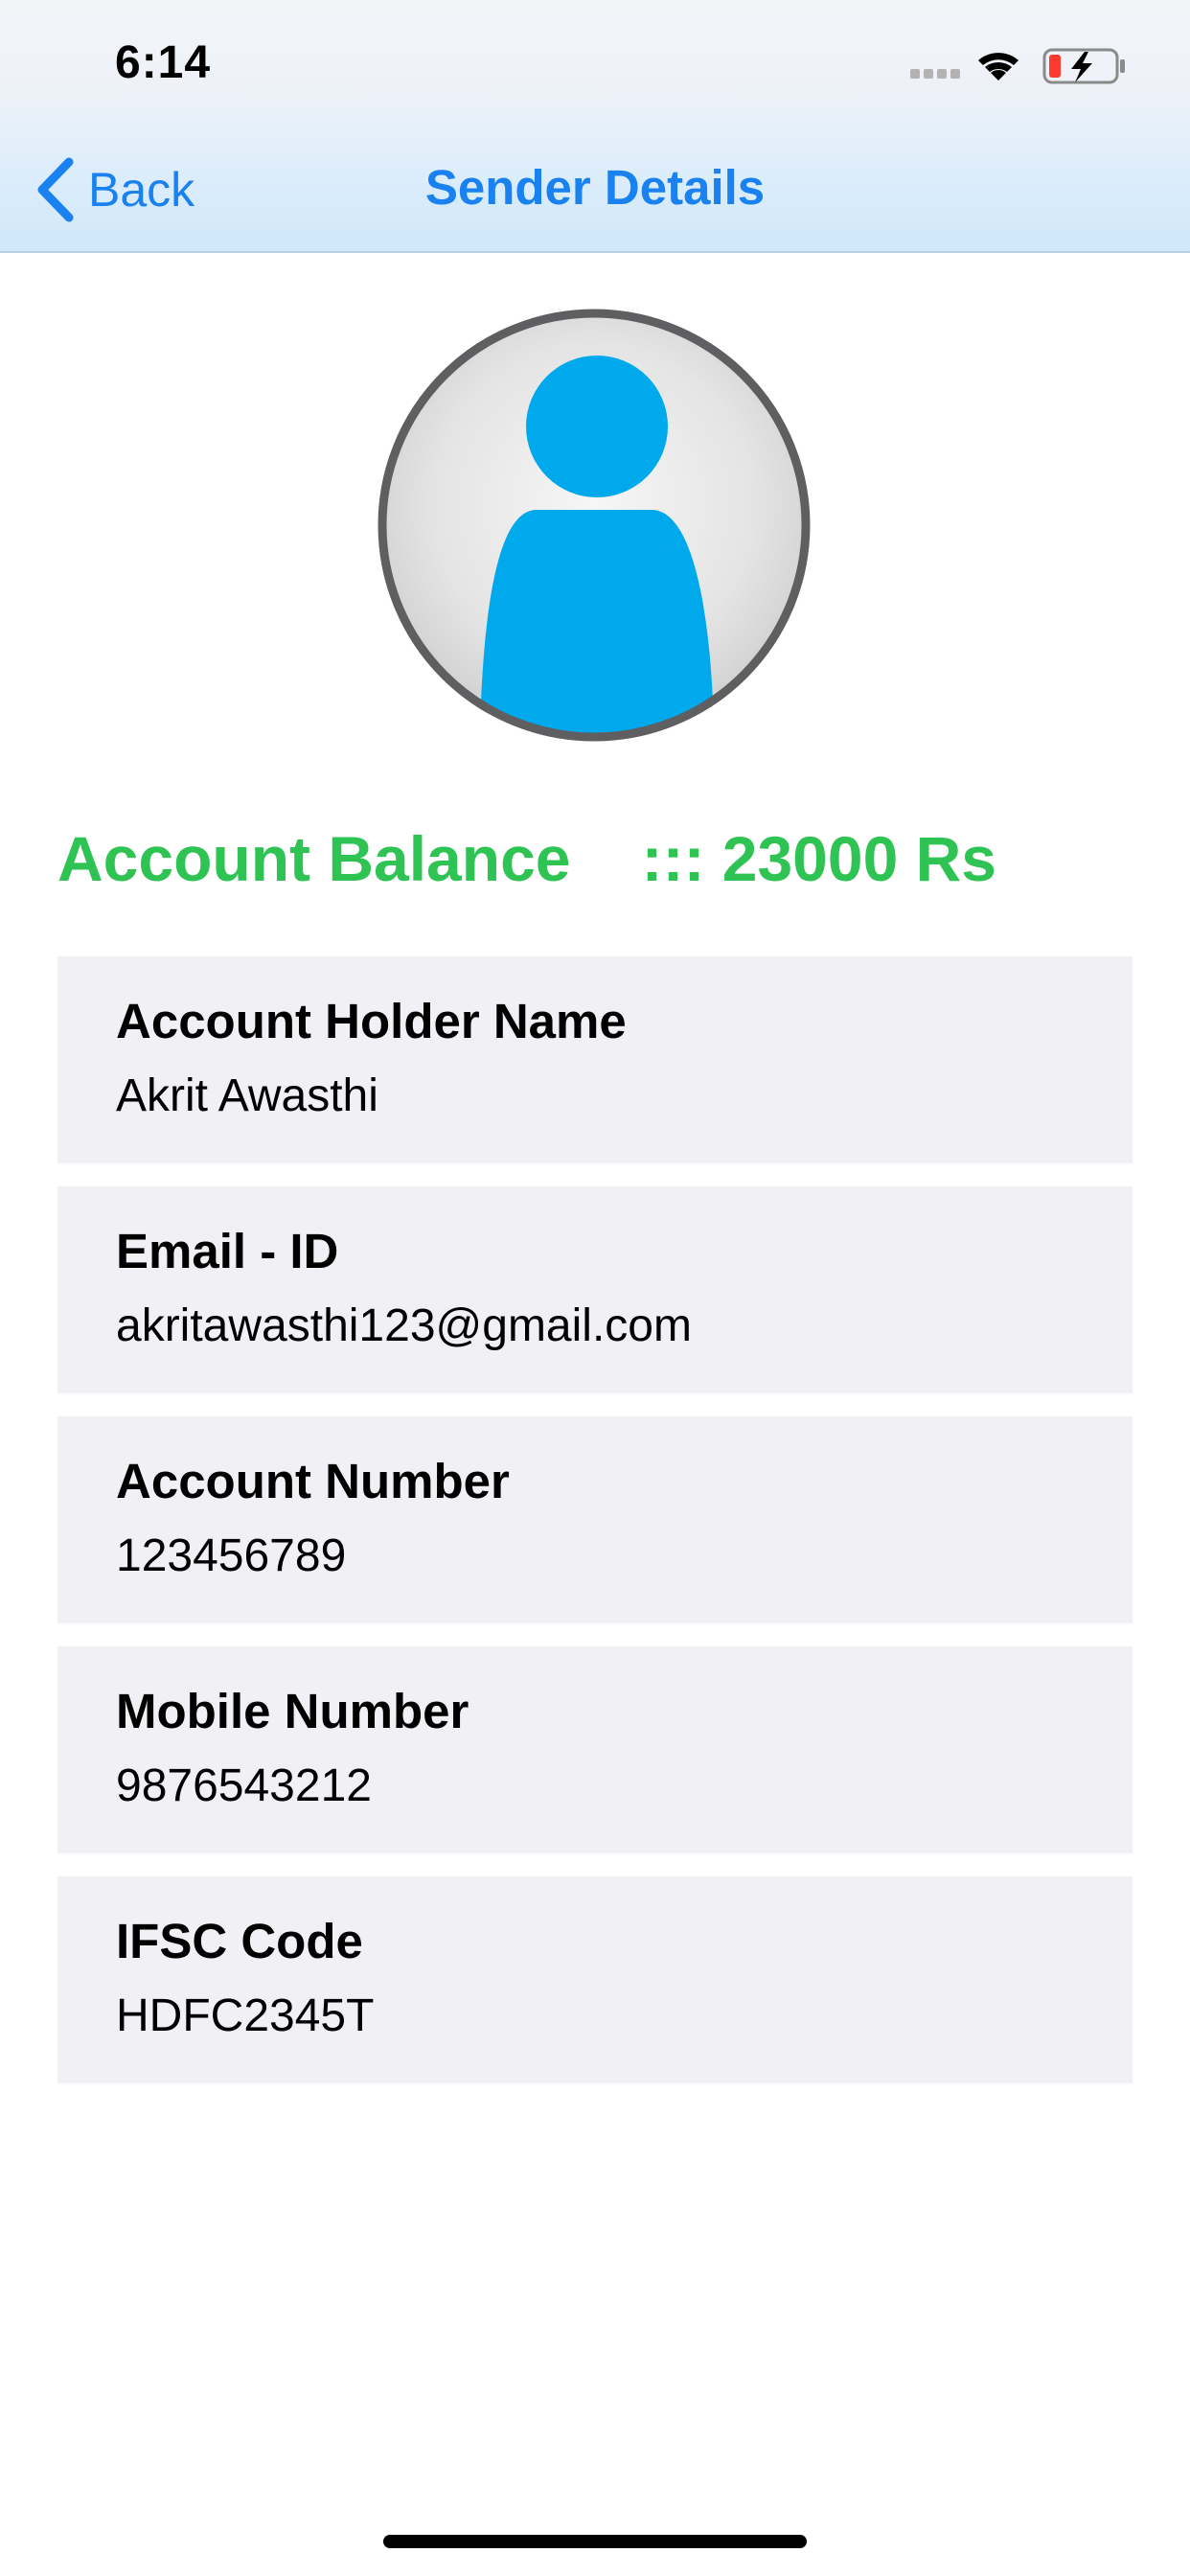 This screenshot has width=1190, height=2576. I want to click on navigation-header: 6:14 Back Sender Details, so click(595, 126).